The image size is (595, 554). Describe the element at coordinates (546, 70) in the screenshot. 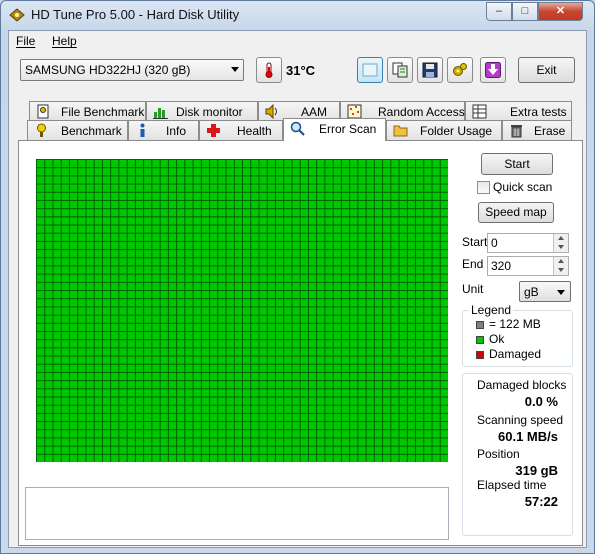

I see `exit-button: Exit` at that location.